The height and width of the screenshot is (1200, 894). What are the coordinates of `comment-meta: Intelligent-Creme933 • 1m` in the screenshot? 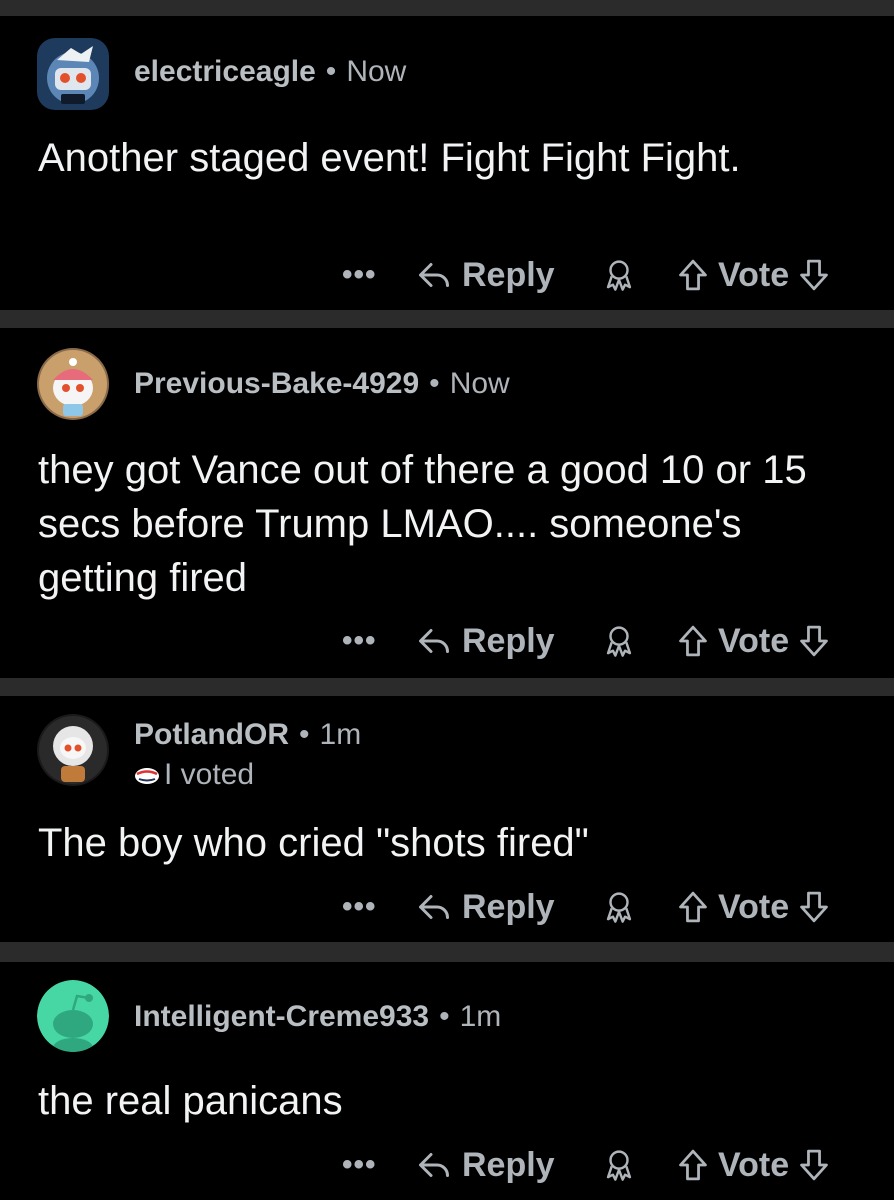 It's located at (317, 1017).